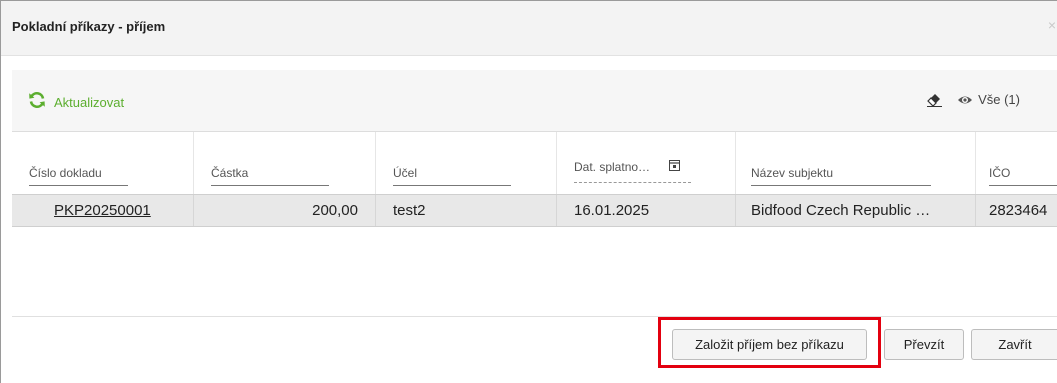  I want to click on column-header-nazev-subjektu: Název subjektu, so click(856, 163).